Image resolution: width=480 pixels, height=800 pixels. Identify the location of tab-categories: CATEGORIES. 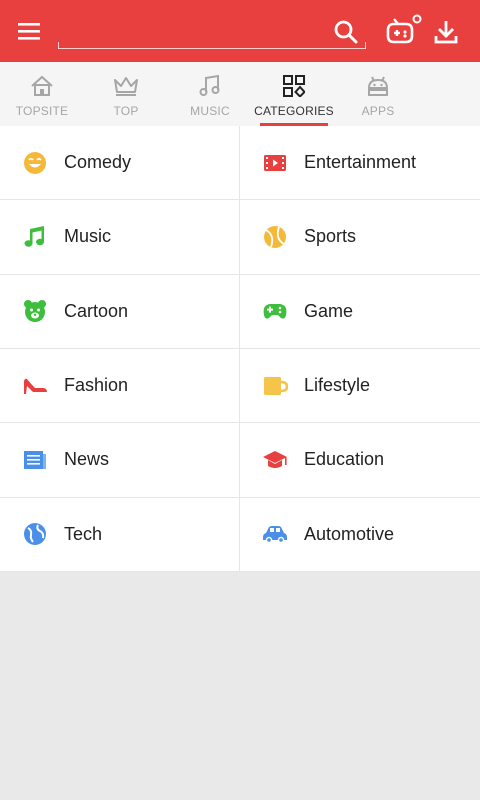
(294, 94).